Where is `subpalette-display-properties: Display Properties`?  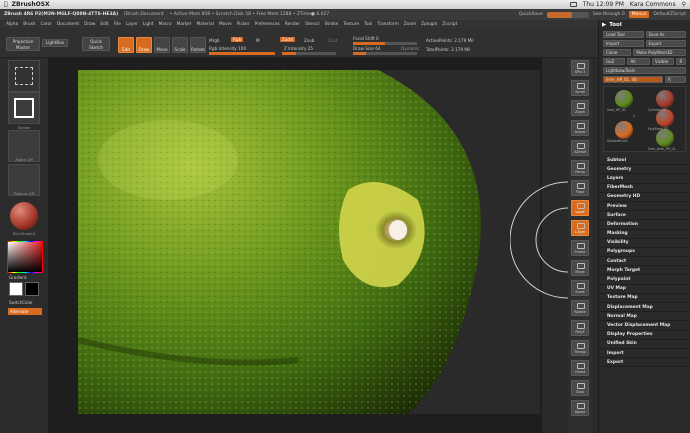
subpalette-display-properties: Display Properties is located at coordinates (644, 335).